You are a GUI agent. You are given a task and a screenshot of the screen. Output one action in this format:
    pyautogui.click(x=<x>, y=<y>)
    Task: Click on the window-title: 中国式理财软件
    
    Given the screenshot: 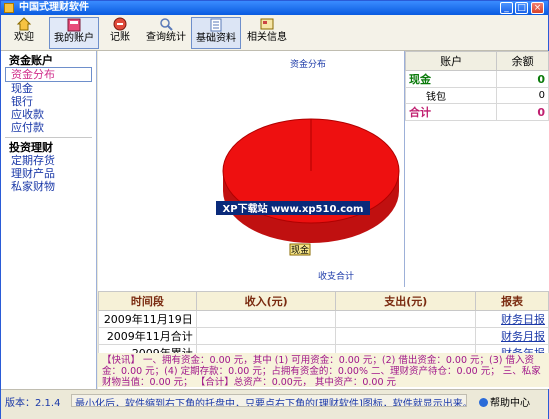 What is the action you would take?
    pyautogui.click(x=54, y=7)
    